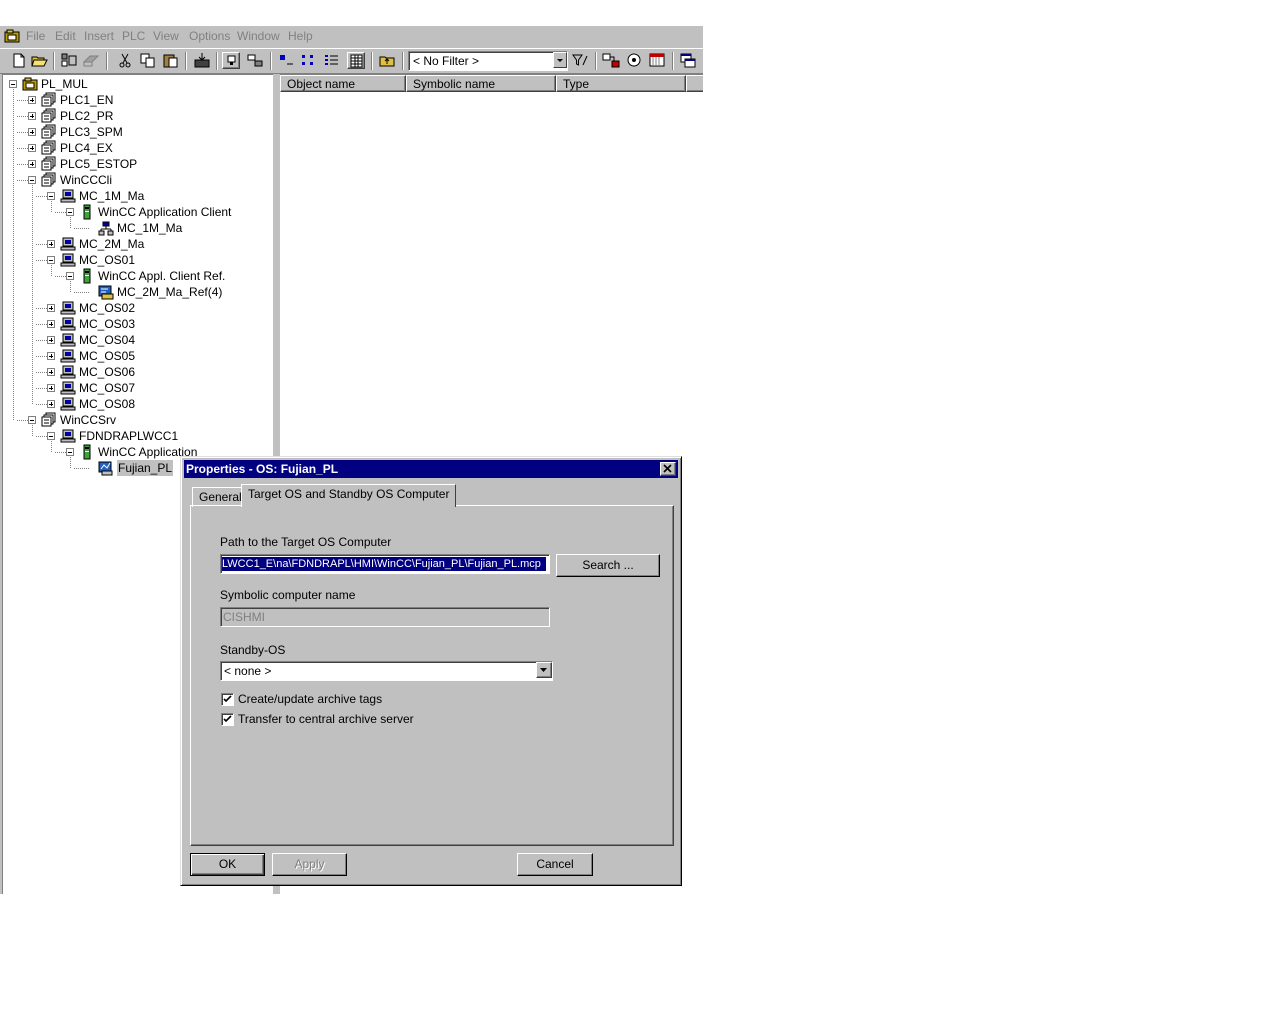  I want to click on apply-button: Apply, so click(309, 864).